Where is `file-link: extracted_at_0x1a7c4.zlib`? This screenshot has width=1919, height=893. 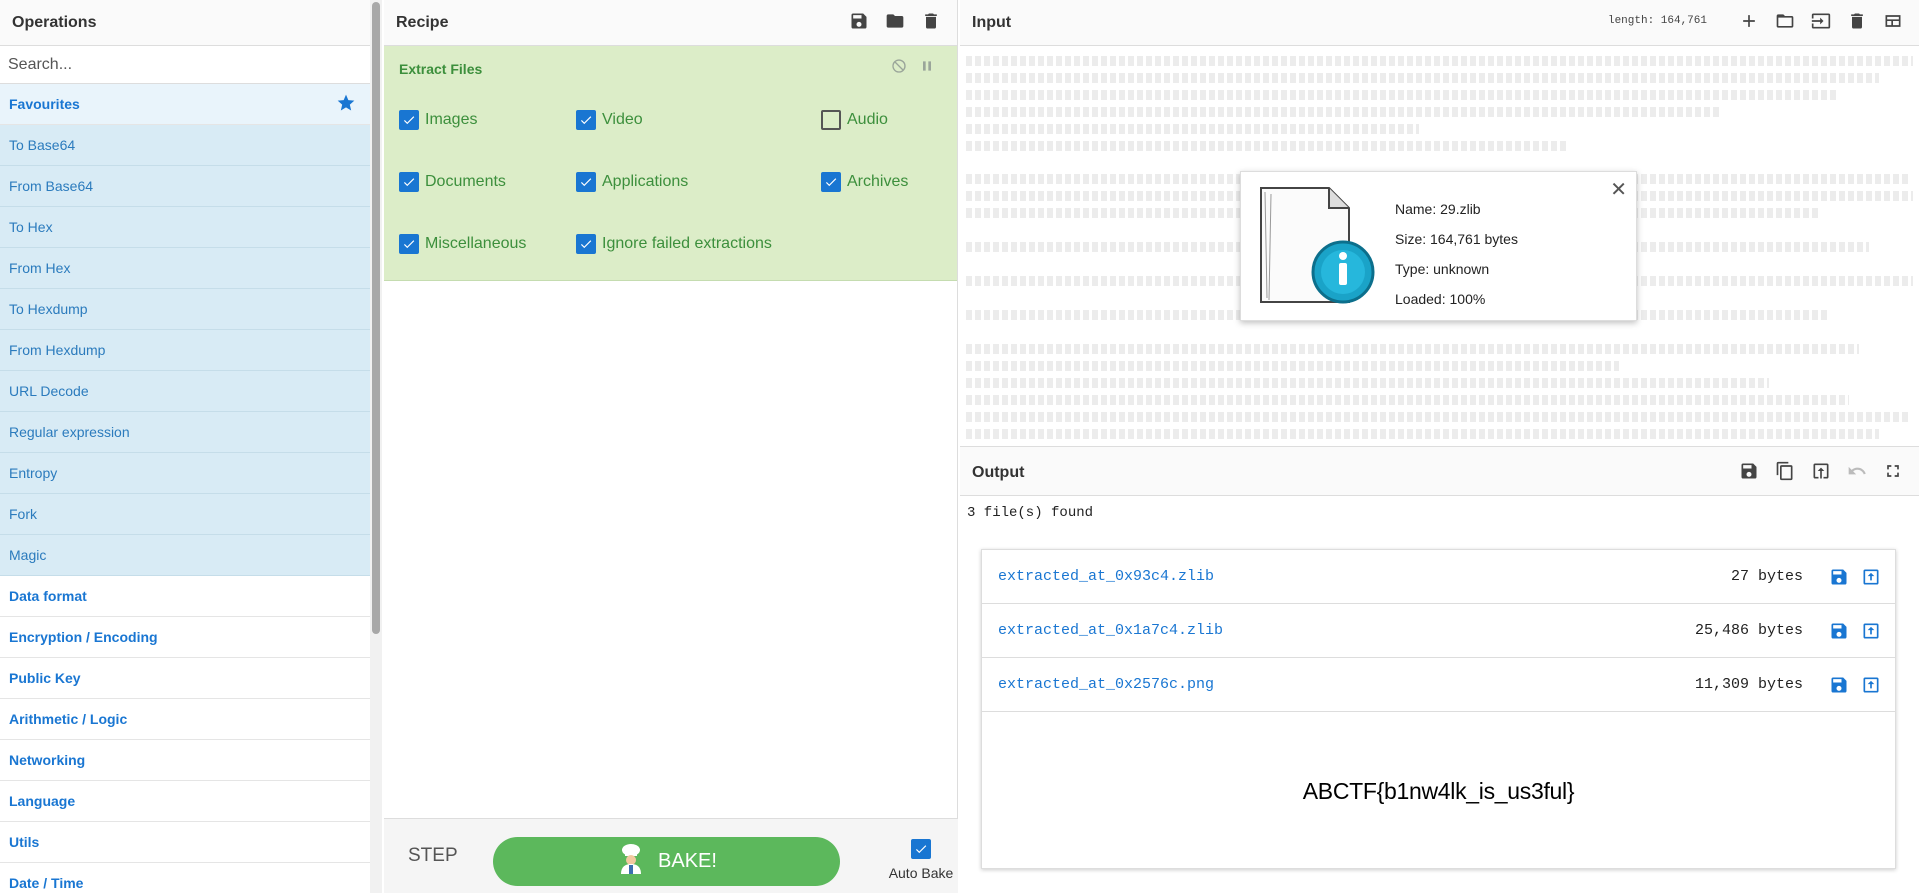 file-link: extracted_at_0x1a7c4.zlib is located at coordinates (1346, 630).